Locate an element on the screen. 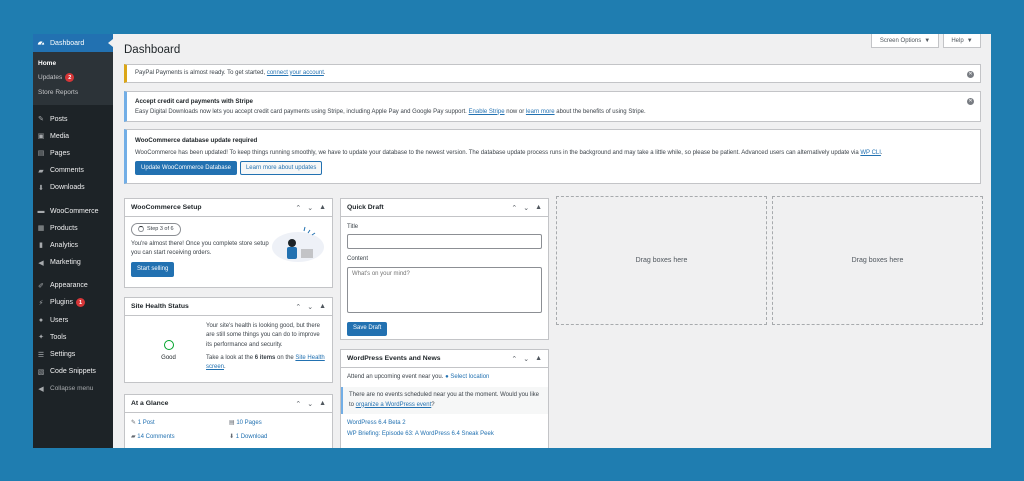 This screenshot has height=481, width=1024. menu-downloads: ⬇ Downloads is located at coordinates (73, 187).